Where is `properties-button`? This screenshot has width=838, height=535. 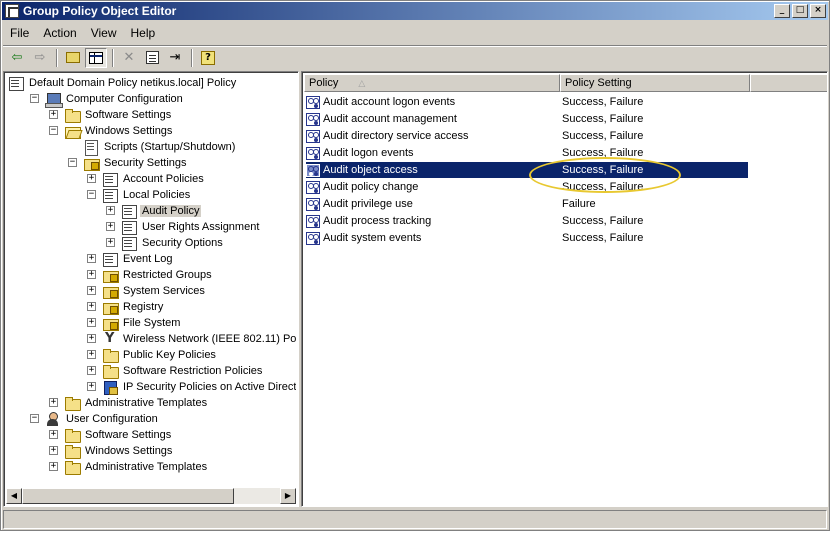 properties-button is located at coordinates (152, 58).